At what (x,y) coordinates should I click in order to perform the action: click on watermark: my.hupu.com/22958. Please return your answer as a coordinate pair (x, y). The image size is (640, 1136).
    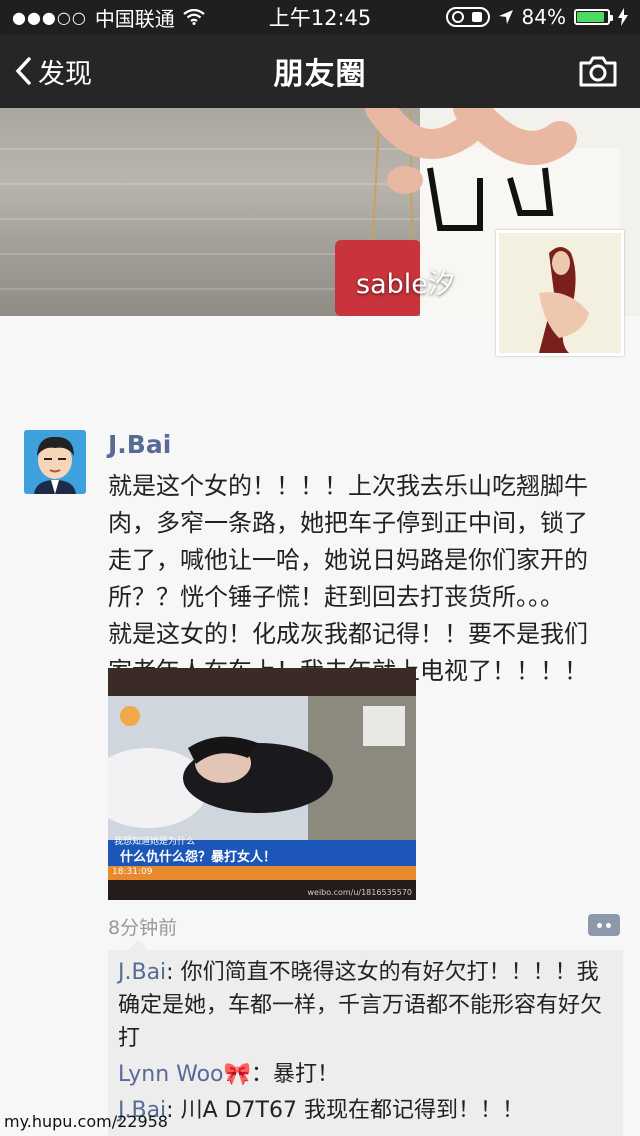
    Looking at the image, I should click on (86, 1121).